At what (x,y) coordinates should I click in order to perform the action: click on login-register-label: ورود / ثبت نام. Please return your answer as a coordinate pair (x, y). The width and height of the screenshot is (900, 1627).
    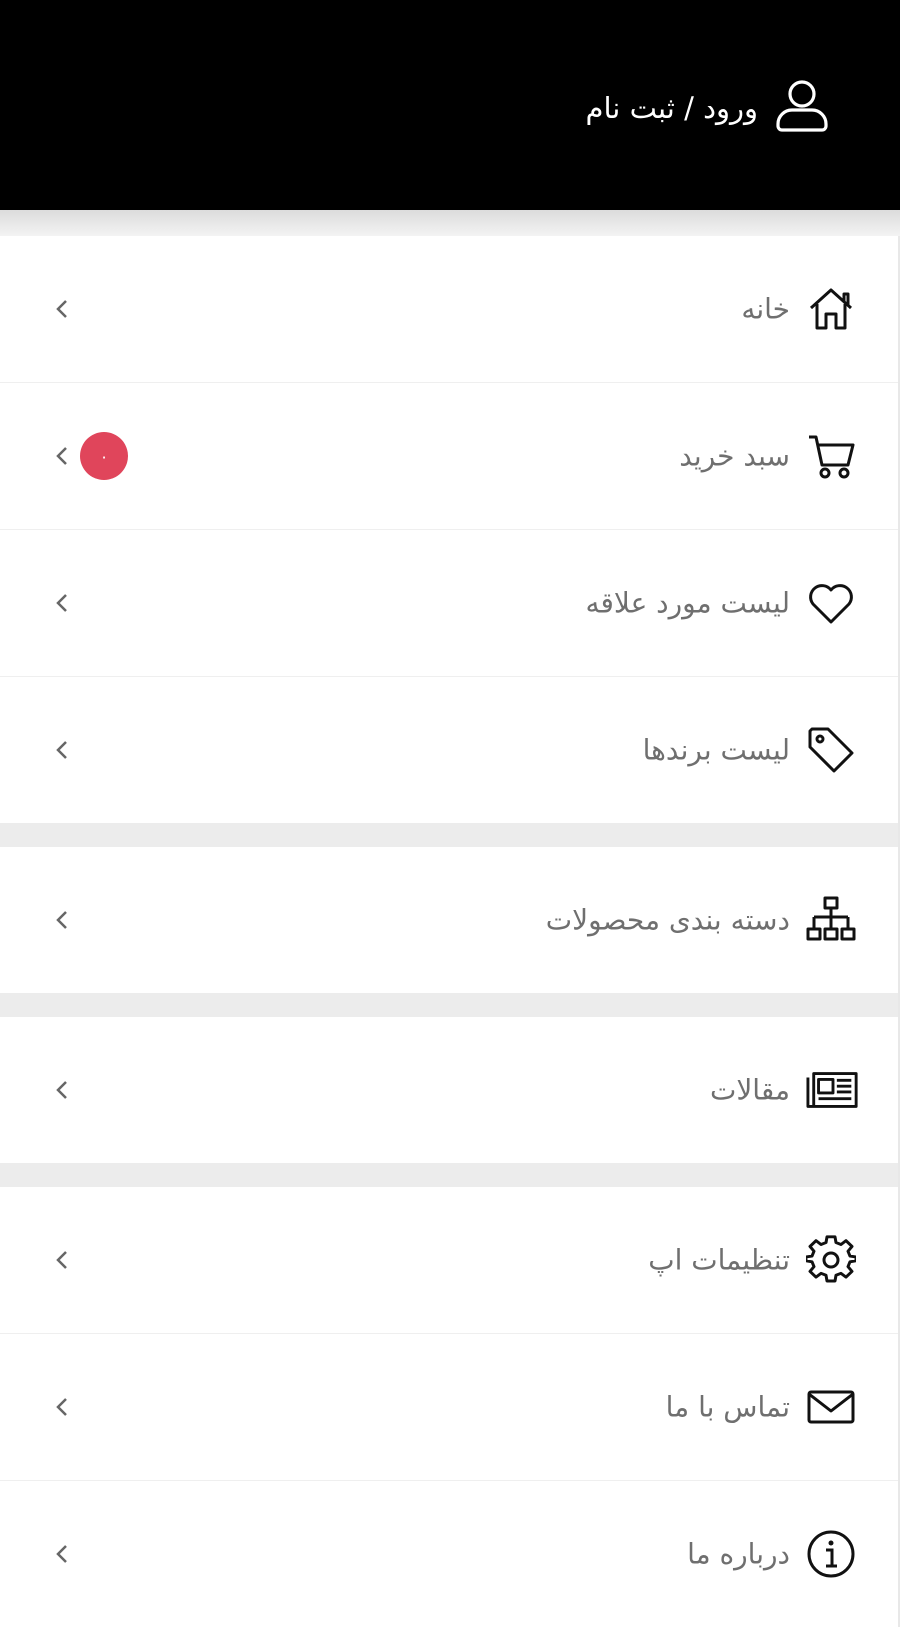
    Looking at the image, I should click on (671, 108).